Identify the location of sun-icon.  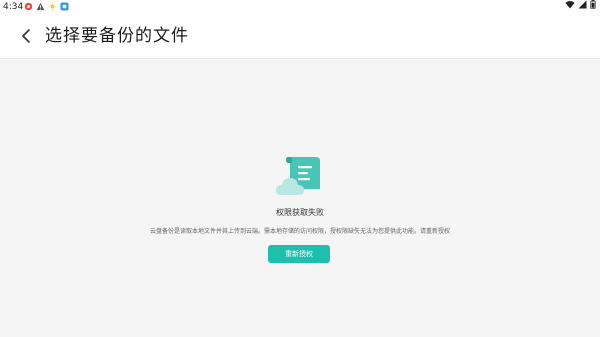
(52, 6).